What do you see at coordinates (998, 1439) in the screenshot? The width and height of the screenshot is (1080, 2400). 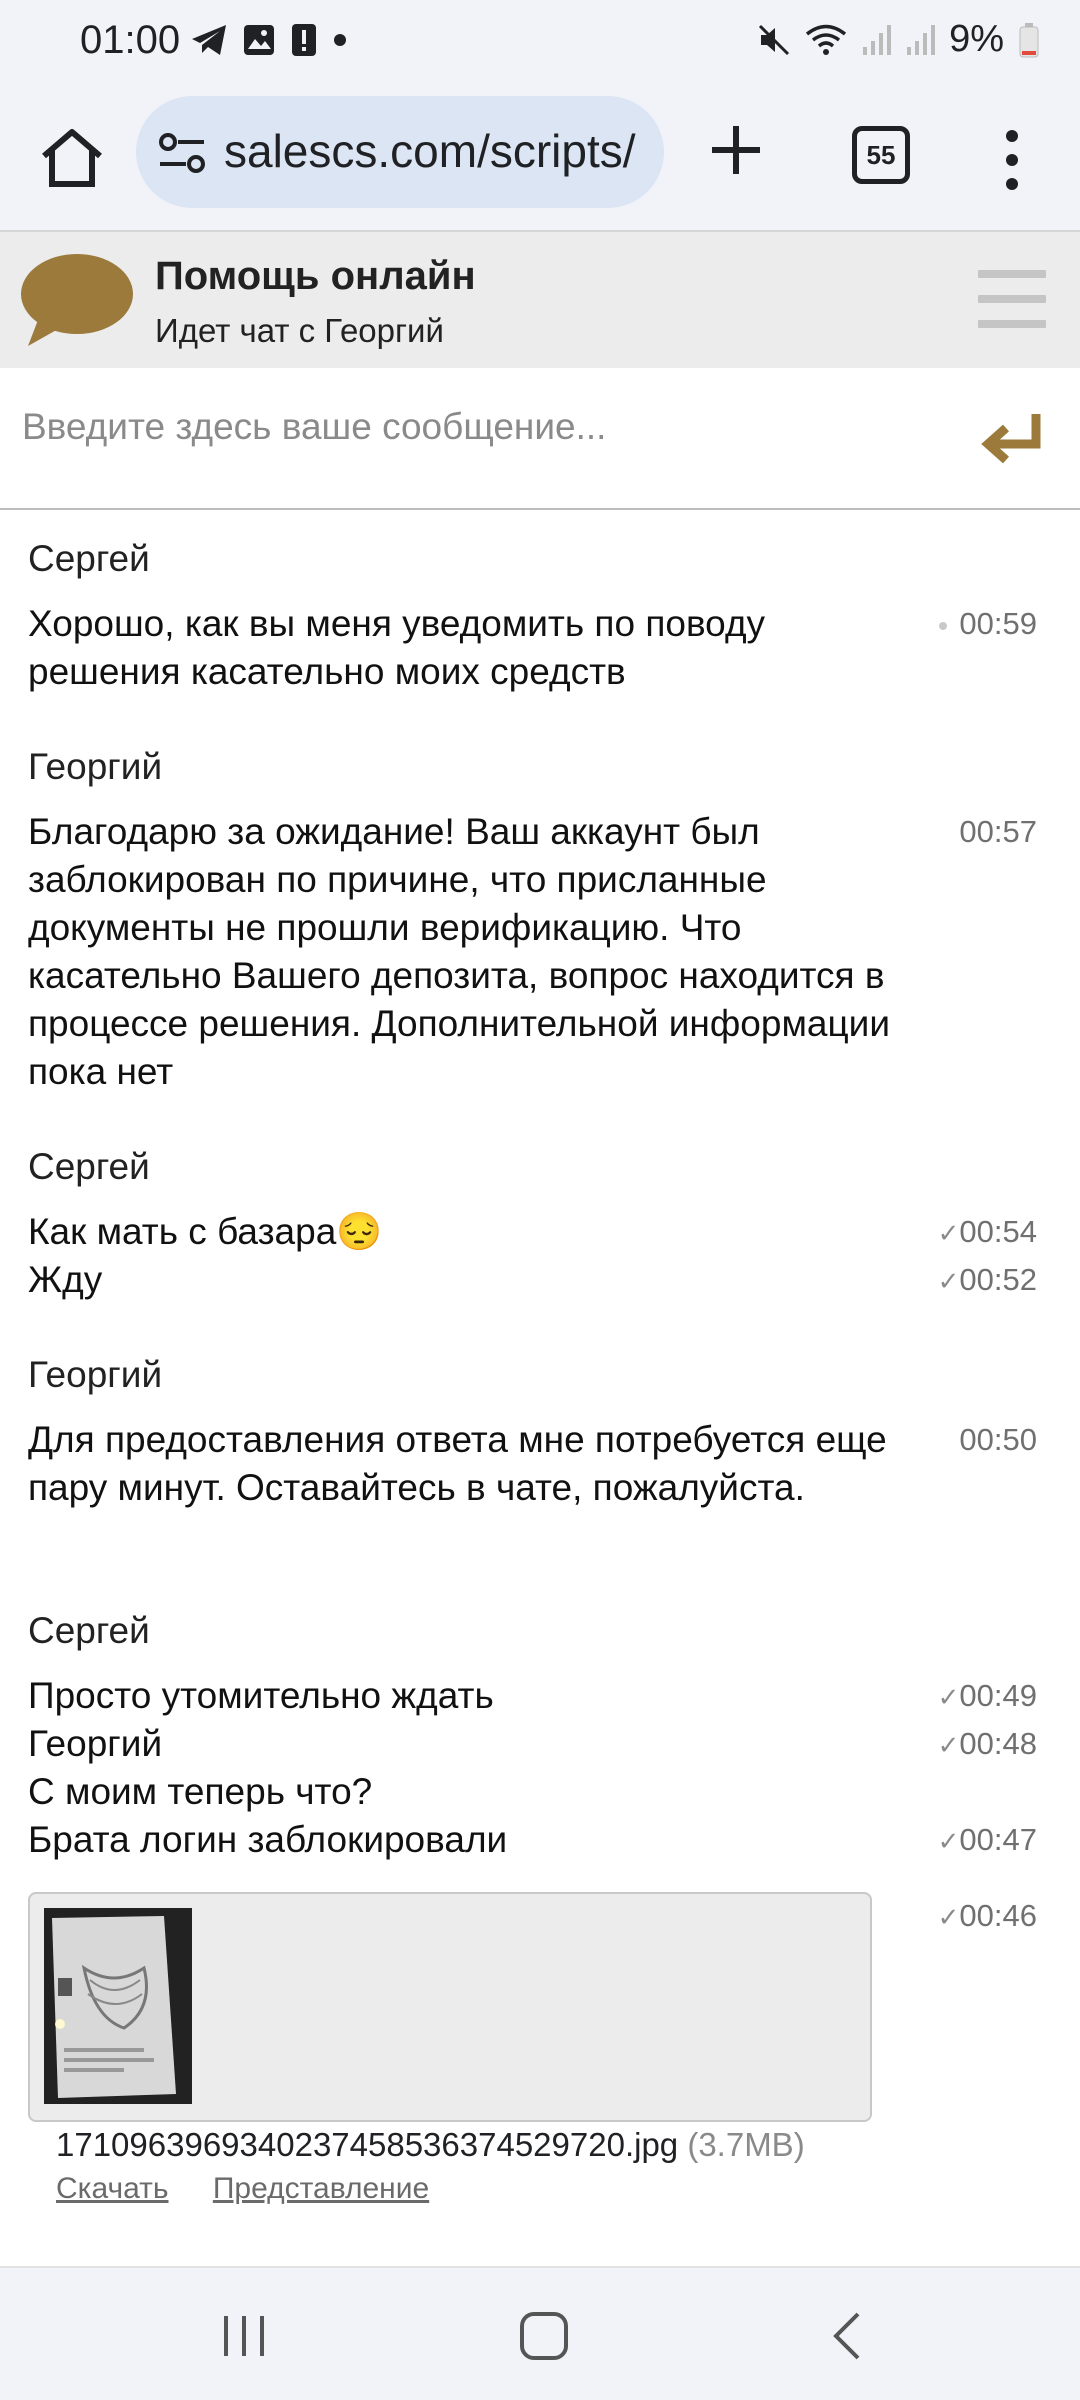 I see `message-time: 00:50` at bounding box center [998, 1439].